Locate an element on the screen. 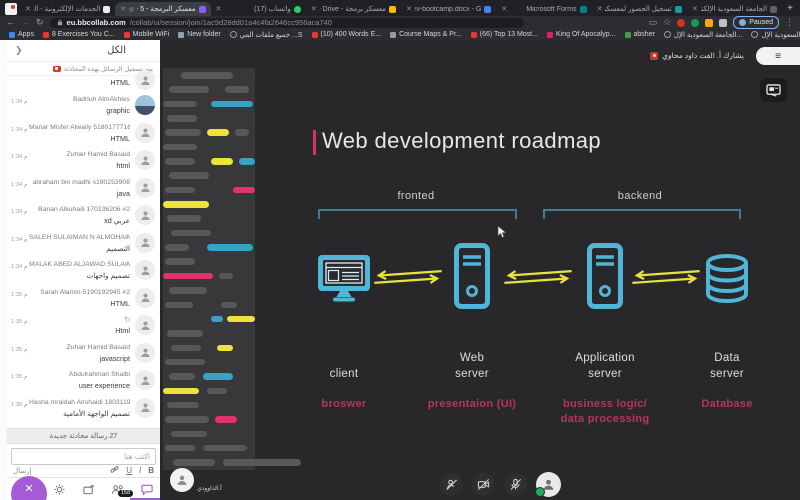  camera-off-icon is located at coordinates (483, 484).